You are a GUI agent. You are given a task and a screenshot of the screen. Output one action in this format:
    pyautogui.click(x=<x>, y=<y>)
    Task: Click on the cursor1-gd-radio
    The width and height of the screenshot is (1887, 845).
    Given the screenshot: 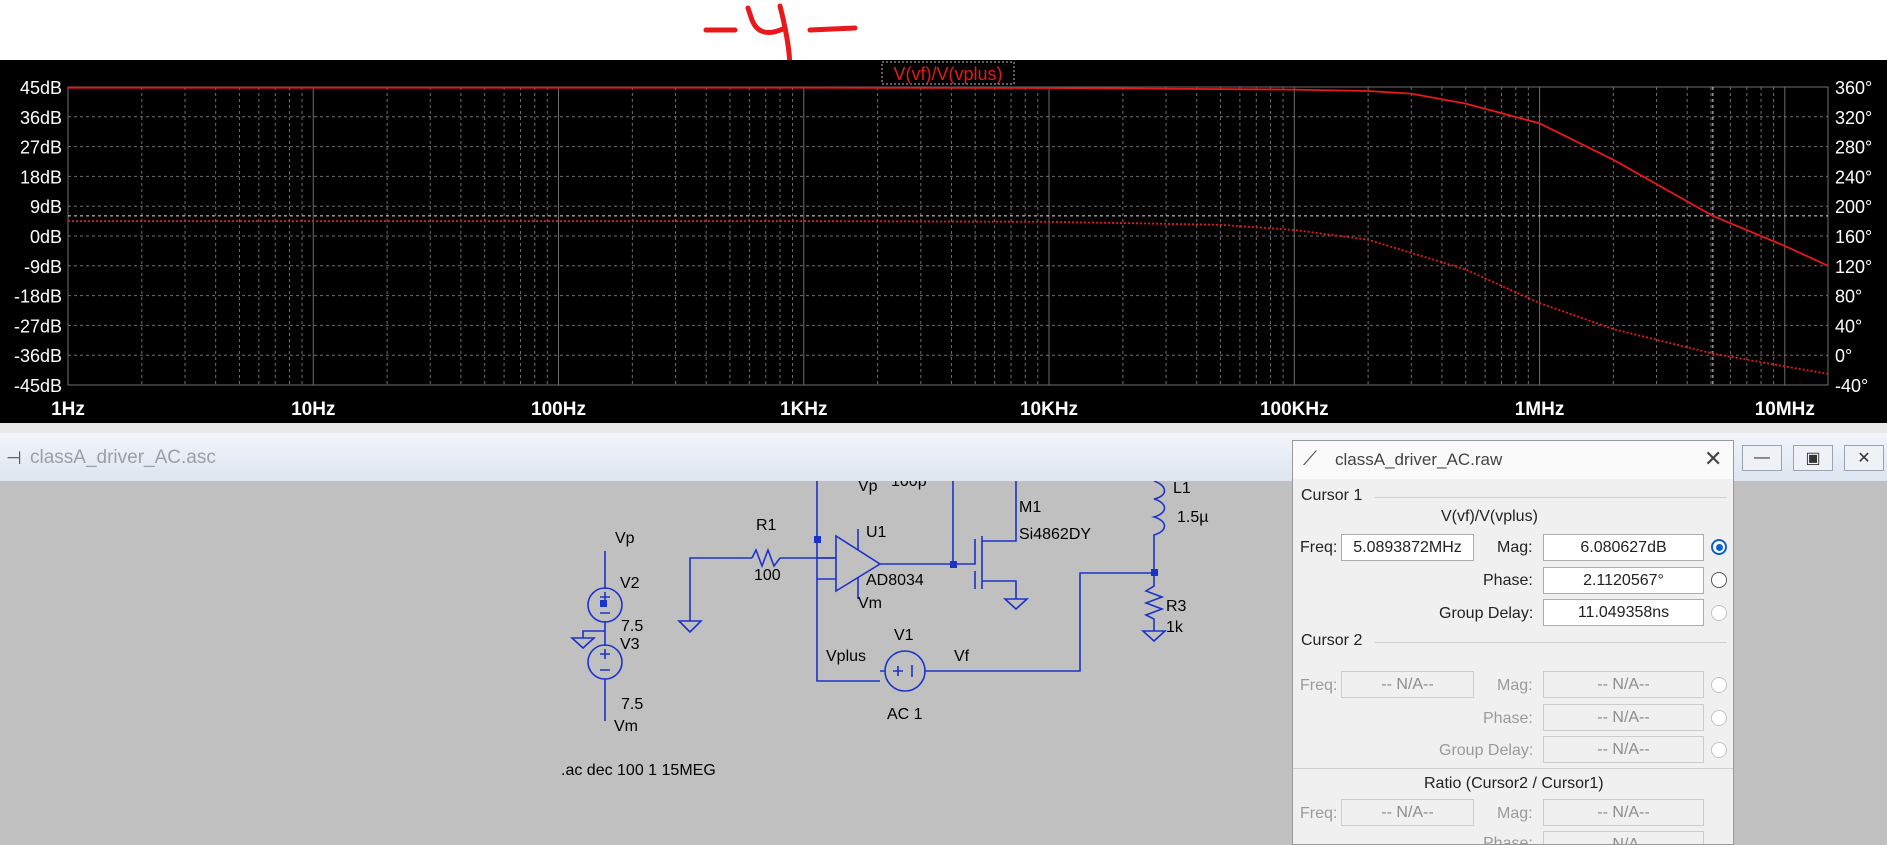 What is the action you would take?
    pyautogui.click(x=1719, y=613)
    